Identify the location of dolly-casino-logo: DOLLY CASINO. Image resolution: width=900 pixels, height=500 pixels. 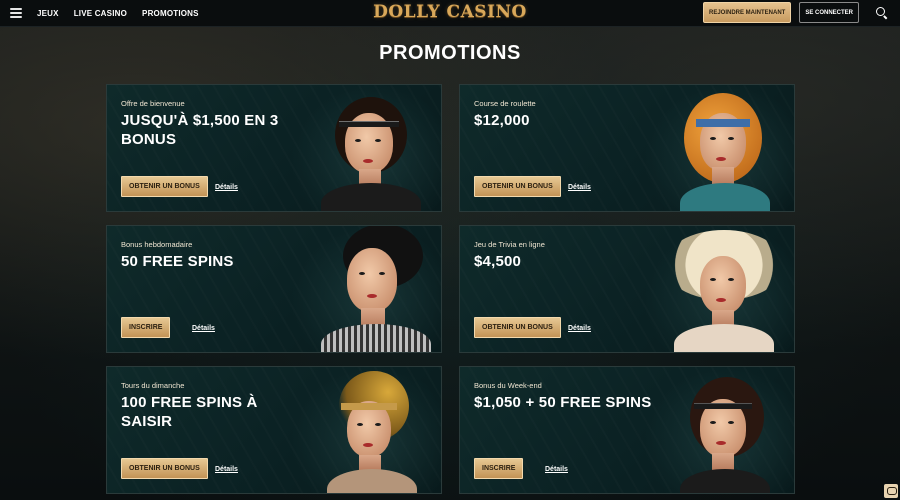
(450, 12).